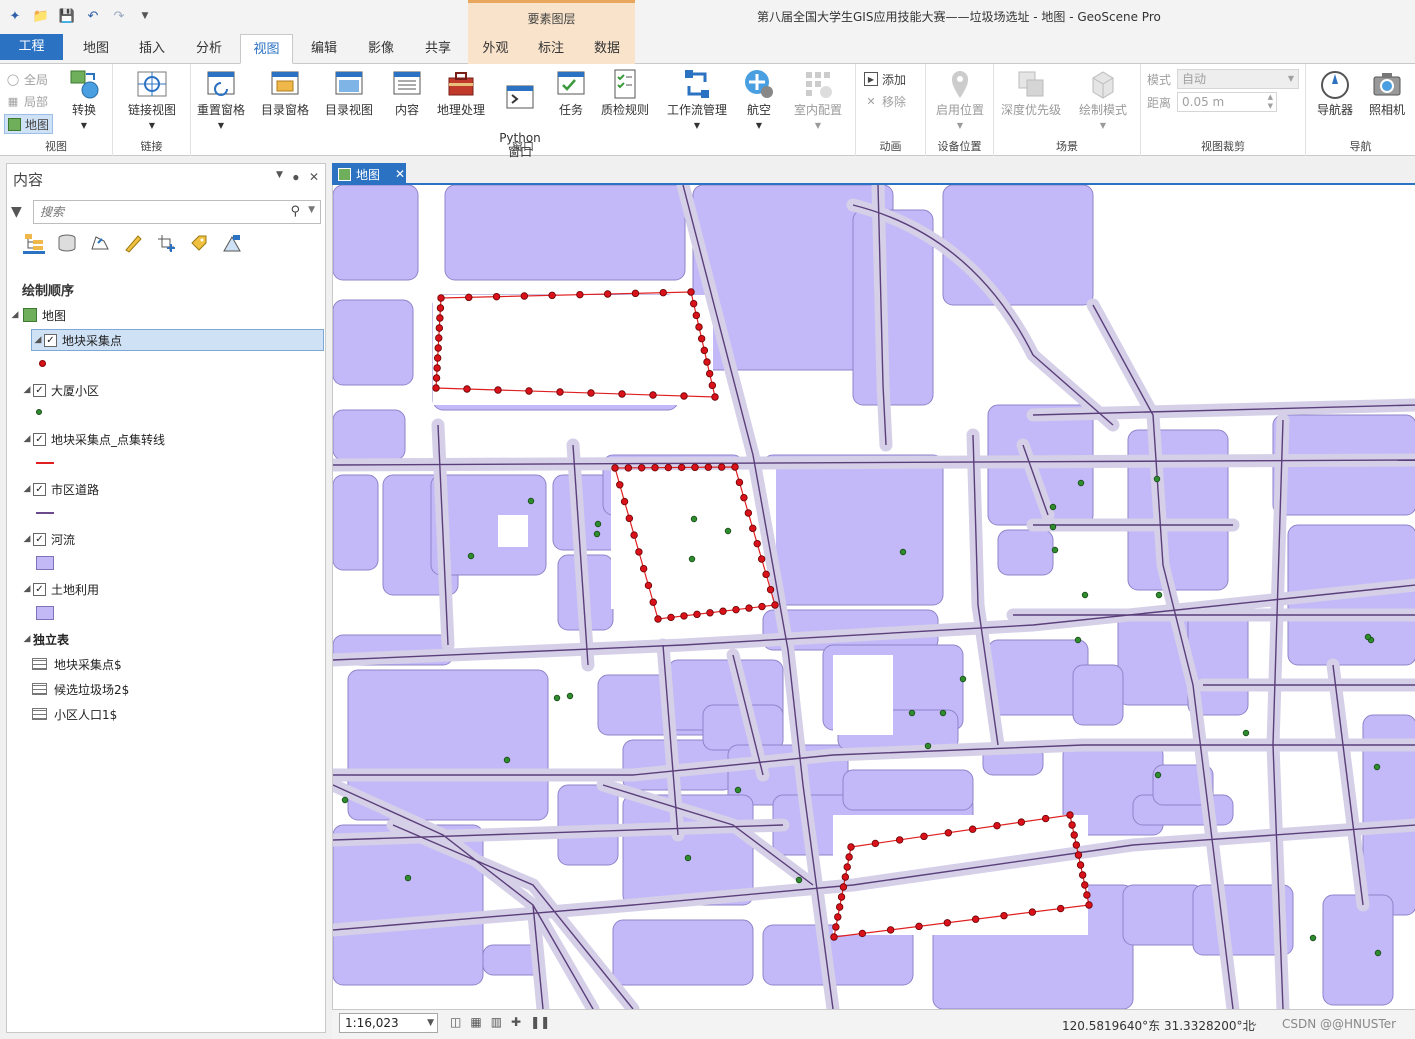  What do you see at coordinates (232, 243) in the screenshot?
I see `list-by-perspective-icon` at bounding box center [232, 243].